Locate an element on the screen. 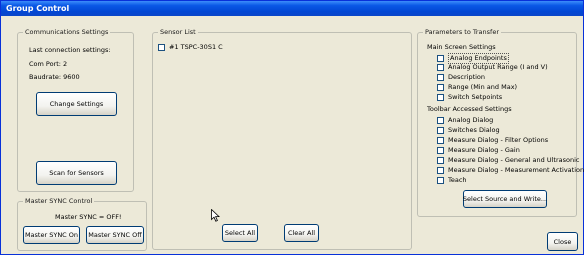  sensor-item-1: #1 TSPC-30S1 C is located at coordinates (190, 47).